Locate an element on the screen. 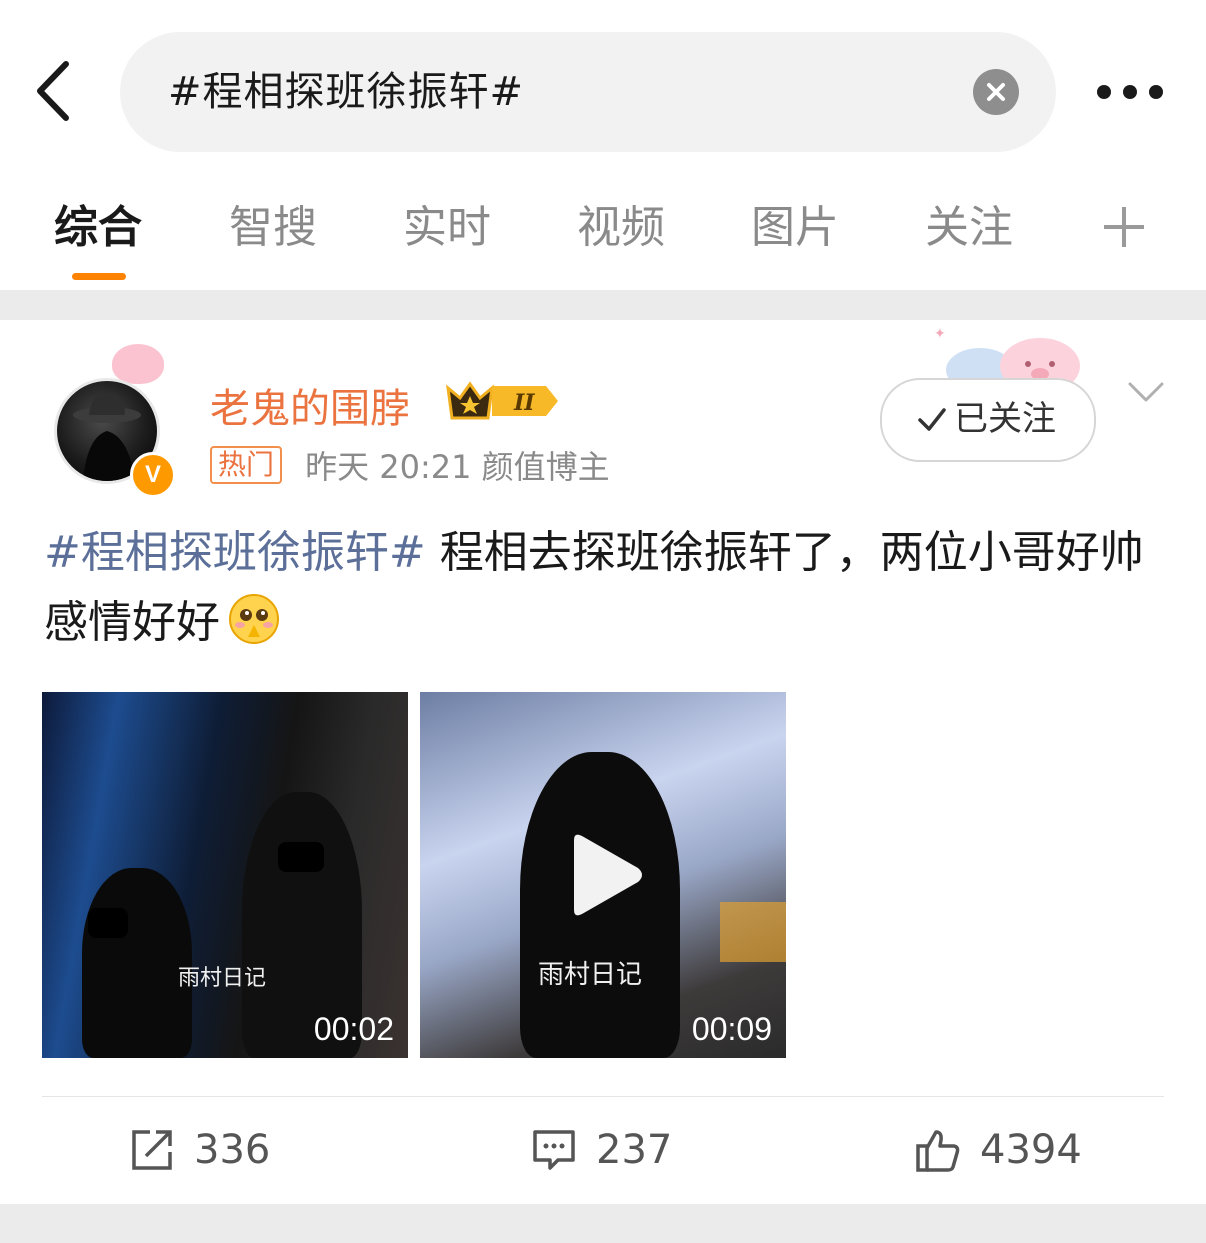 The image size is (1206, 1243). clear-search-button is located at coordinates (996, 92).